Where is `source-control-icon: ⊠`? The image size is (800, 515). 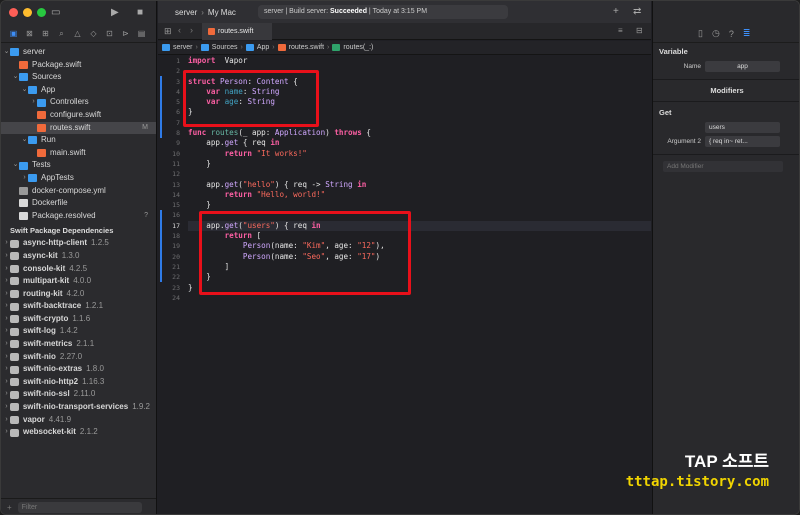
source-control-icon: ⊠ is located at coordinates (29, 33).